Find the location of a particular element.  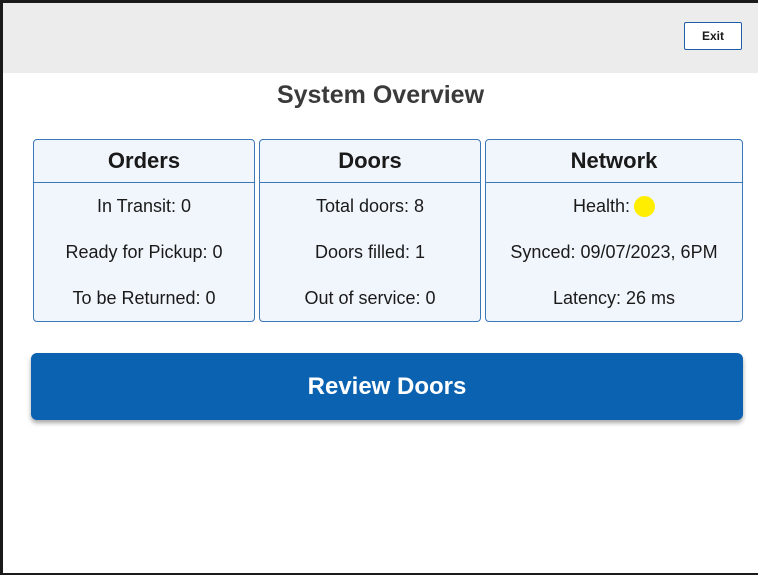

network-synced: Synced: 09/07/2023, 6PM is located at coordinates (614, 251).